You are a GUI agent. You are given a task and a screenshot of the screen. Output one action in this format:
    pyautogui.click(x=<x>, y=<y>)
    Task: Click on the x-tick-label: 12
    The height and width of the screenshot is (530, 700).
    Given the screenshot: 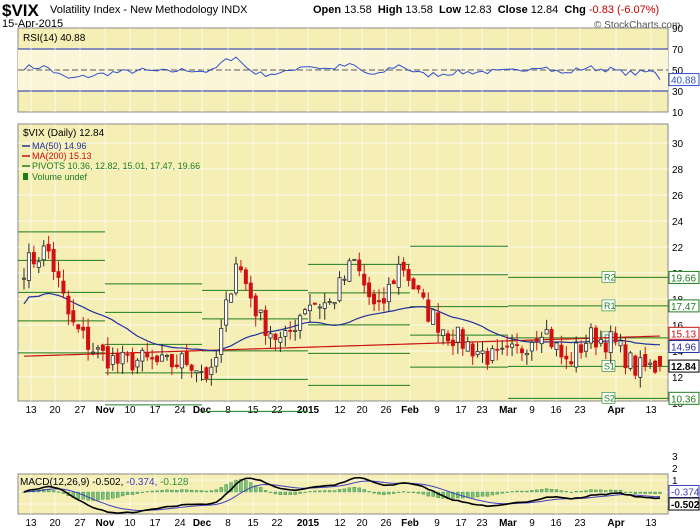 What is the action you would take?
    pyautogui.click(x=340, y=410)
    